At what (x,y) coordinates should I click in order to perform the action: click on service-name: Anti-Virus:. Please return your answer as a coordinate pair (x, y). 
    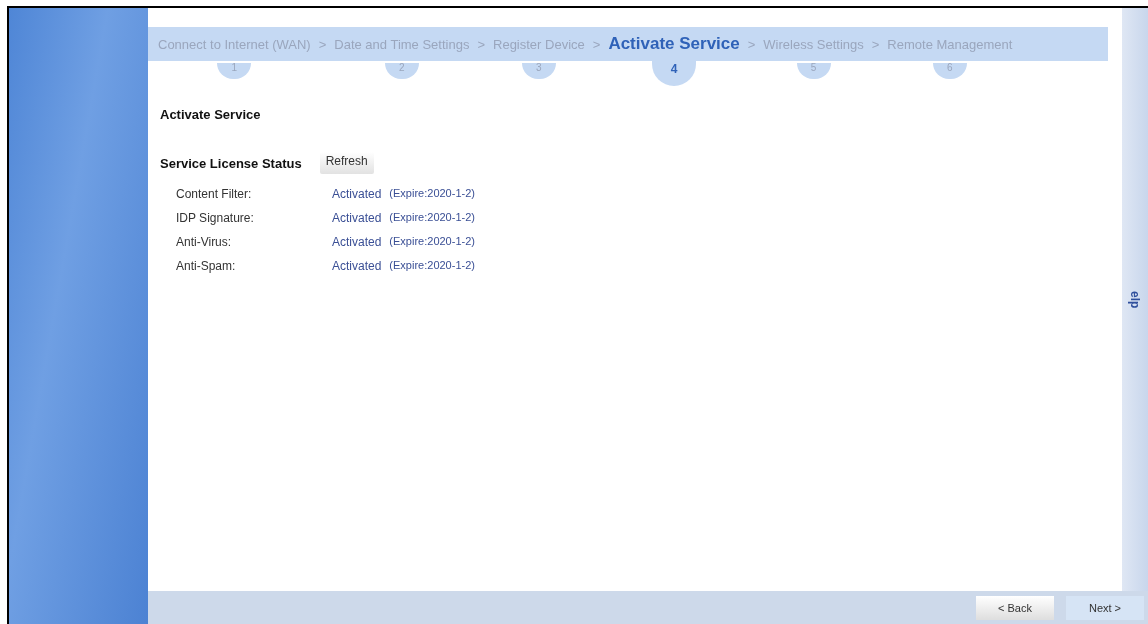
    Looking at the image, I should click on (204, 242).